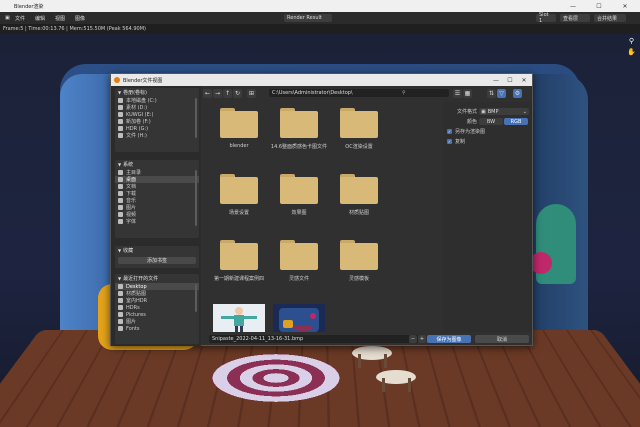 Image resolution: width=640 pixels, height=427 pixels. I want to click on forward-arrow-icon: →, so click(217, 93).